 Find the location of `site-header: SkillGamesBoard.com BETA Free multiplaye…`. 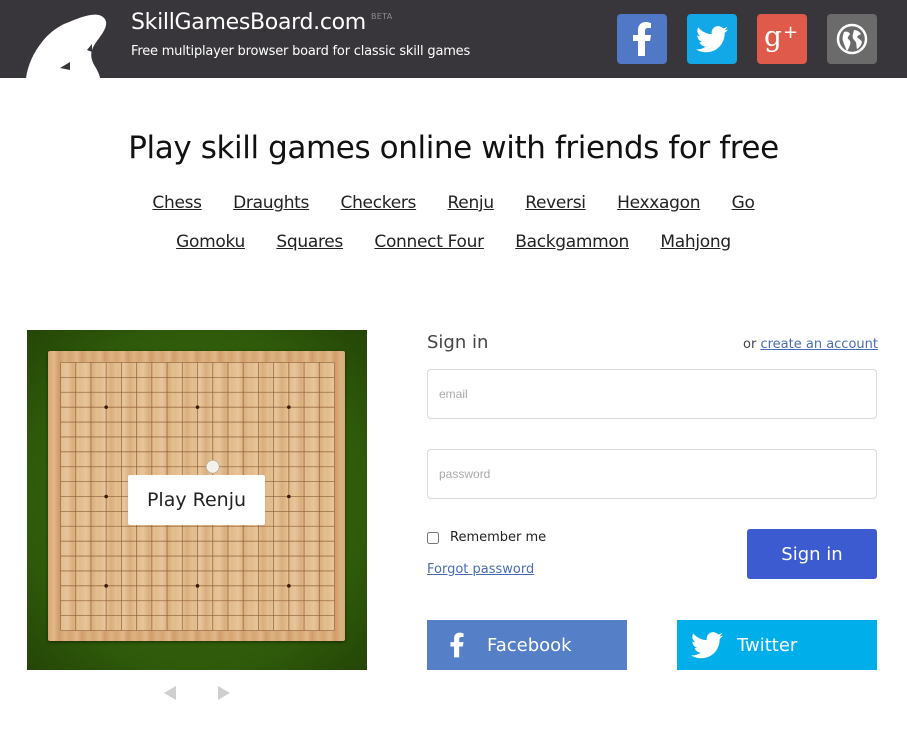

site-header: SkillGamesBoard.com BETA Free multiplaye… is located at coordinates (453, 39).